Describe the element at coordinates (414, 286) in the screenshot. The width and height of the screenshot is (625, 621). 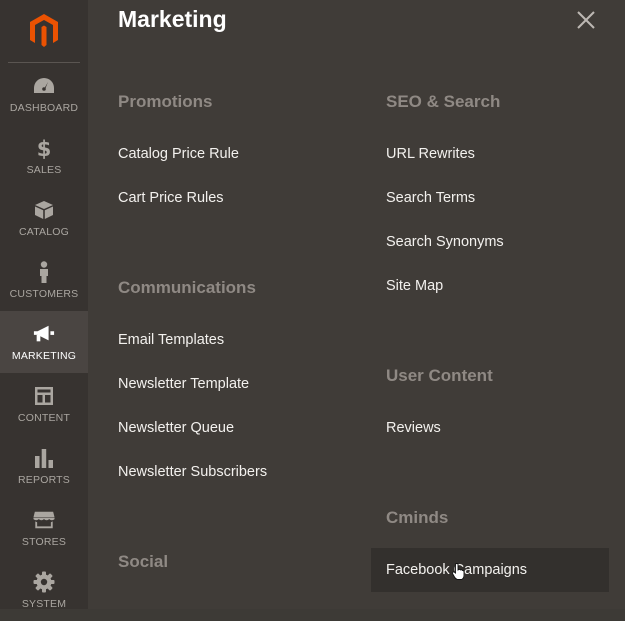
I see `menu-link-site-map: Site Map` at that location.